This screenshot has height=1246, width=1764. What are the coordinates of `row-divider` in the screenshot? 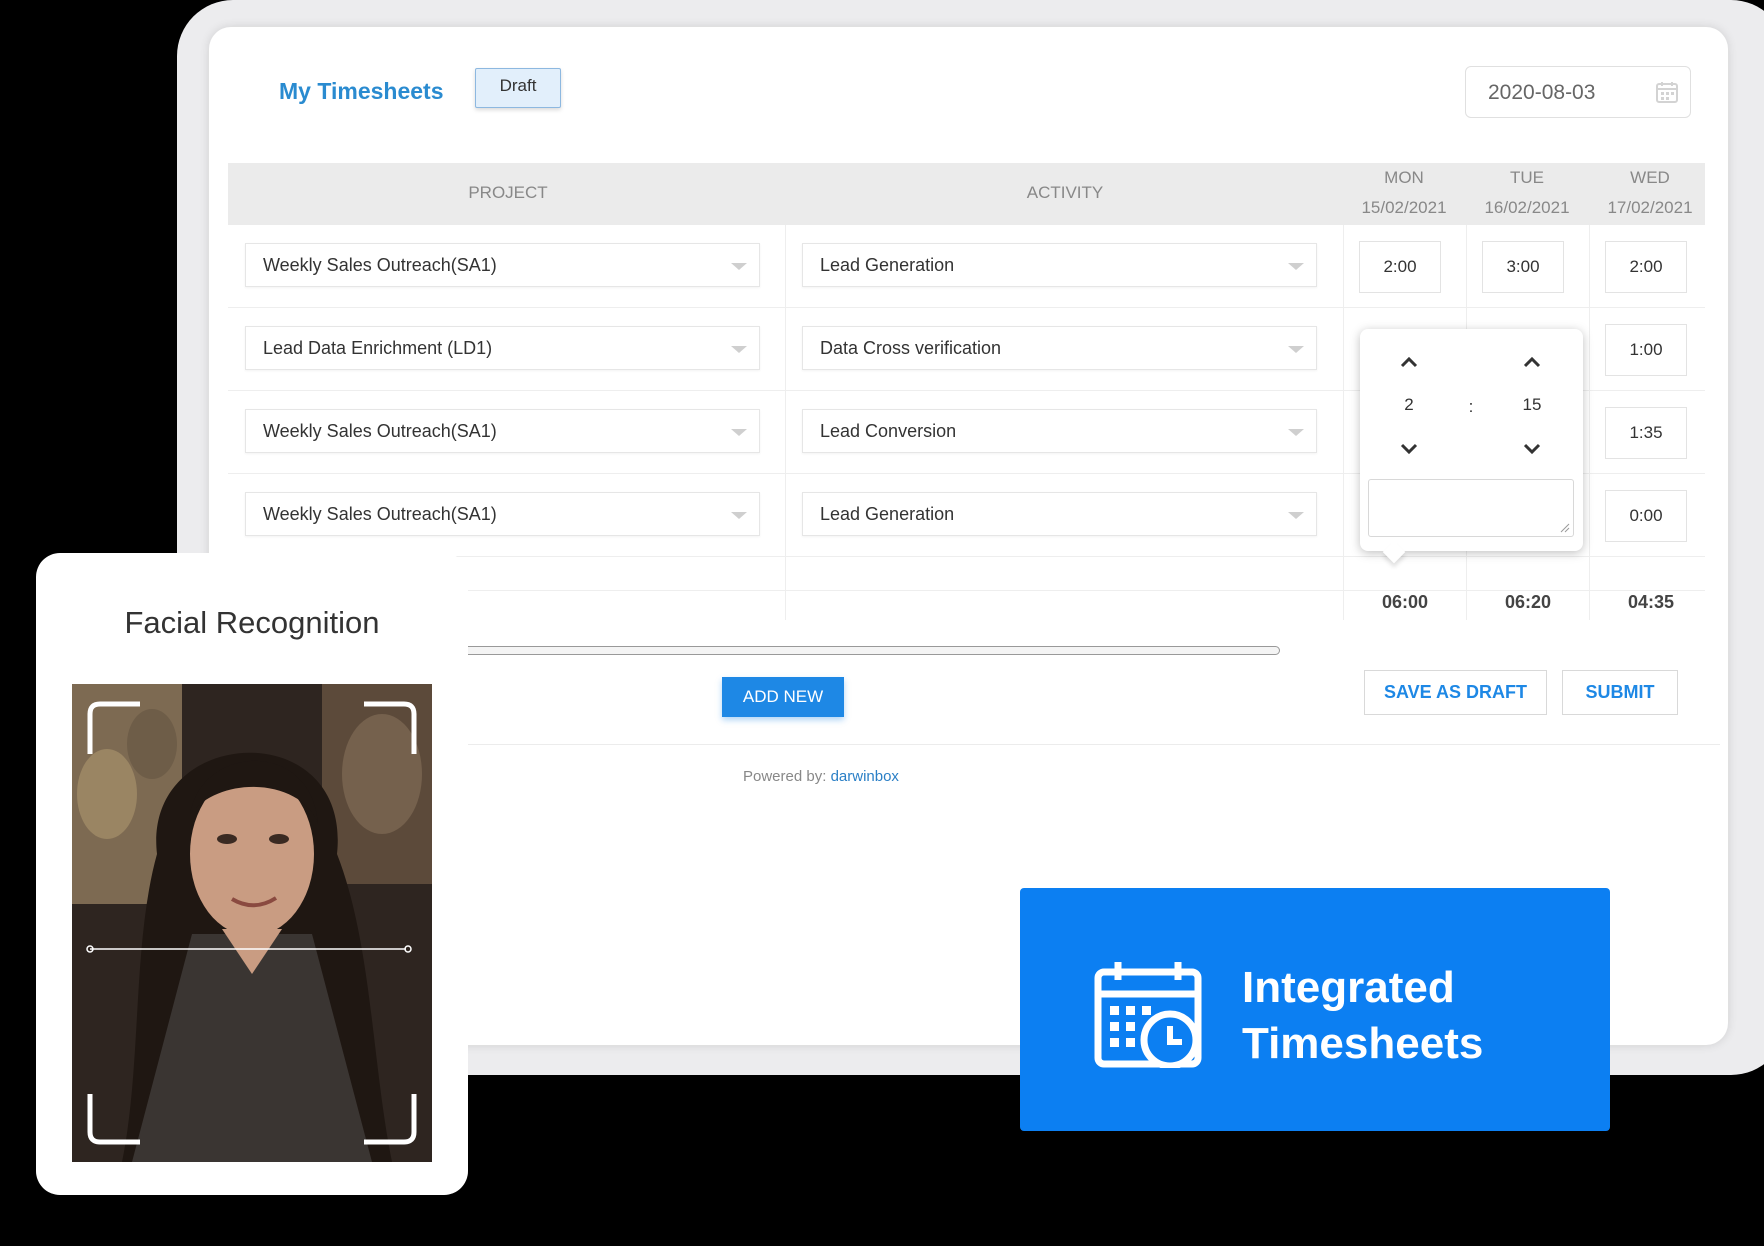 It's located at (966, 307).